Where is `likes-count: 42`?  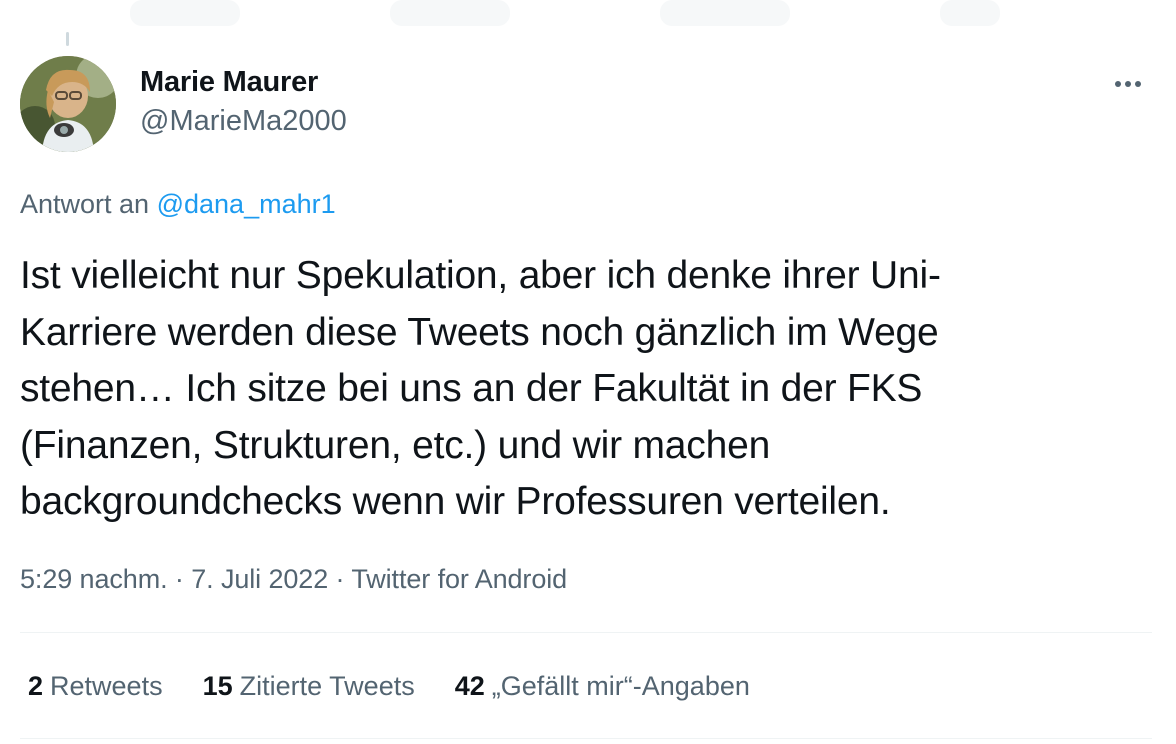
likes-count: 42 is located at coordinates (469, 686).